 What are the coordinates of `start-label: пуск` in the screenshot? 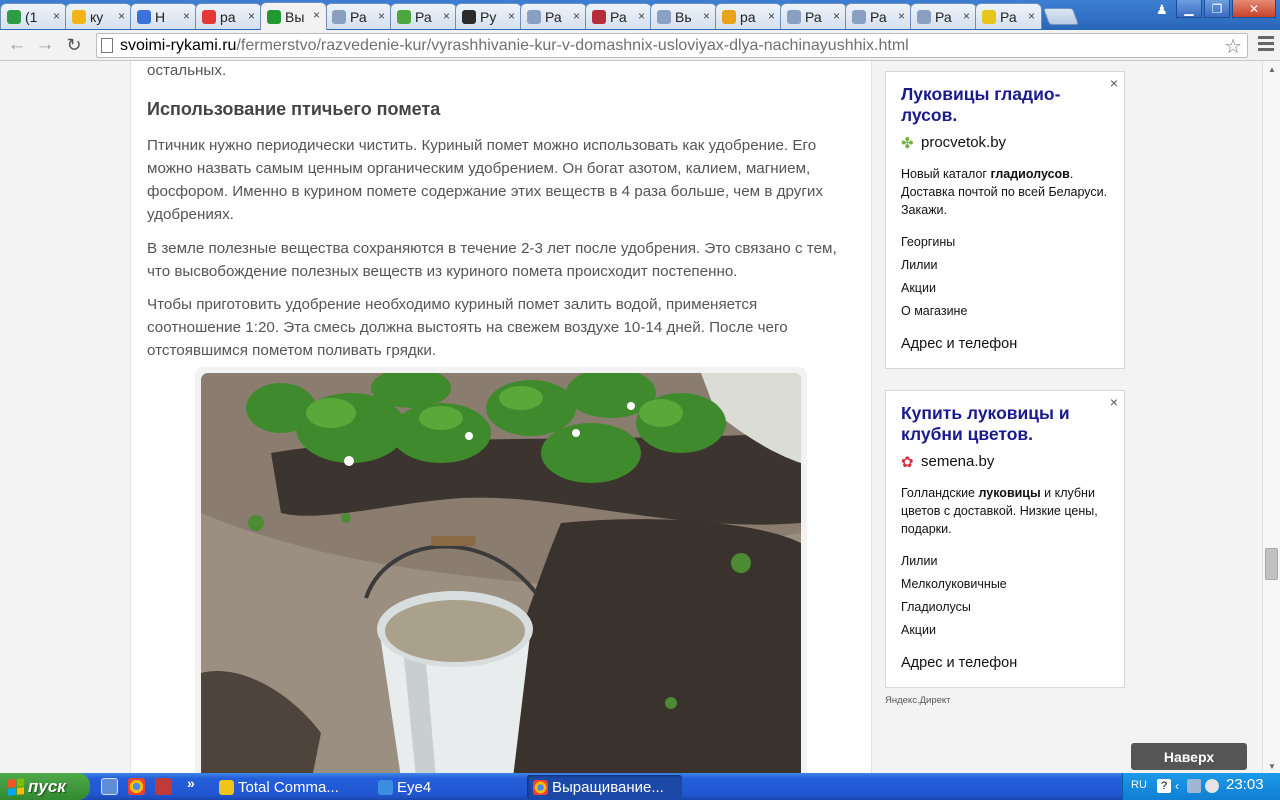 It's located at (47, 786).